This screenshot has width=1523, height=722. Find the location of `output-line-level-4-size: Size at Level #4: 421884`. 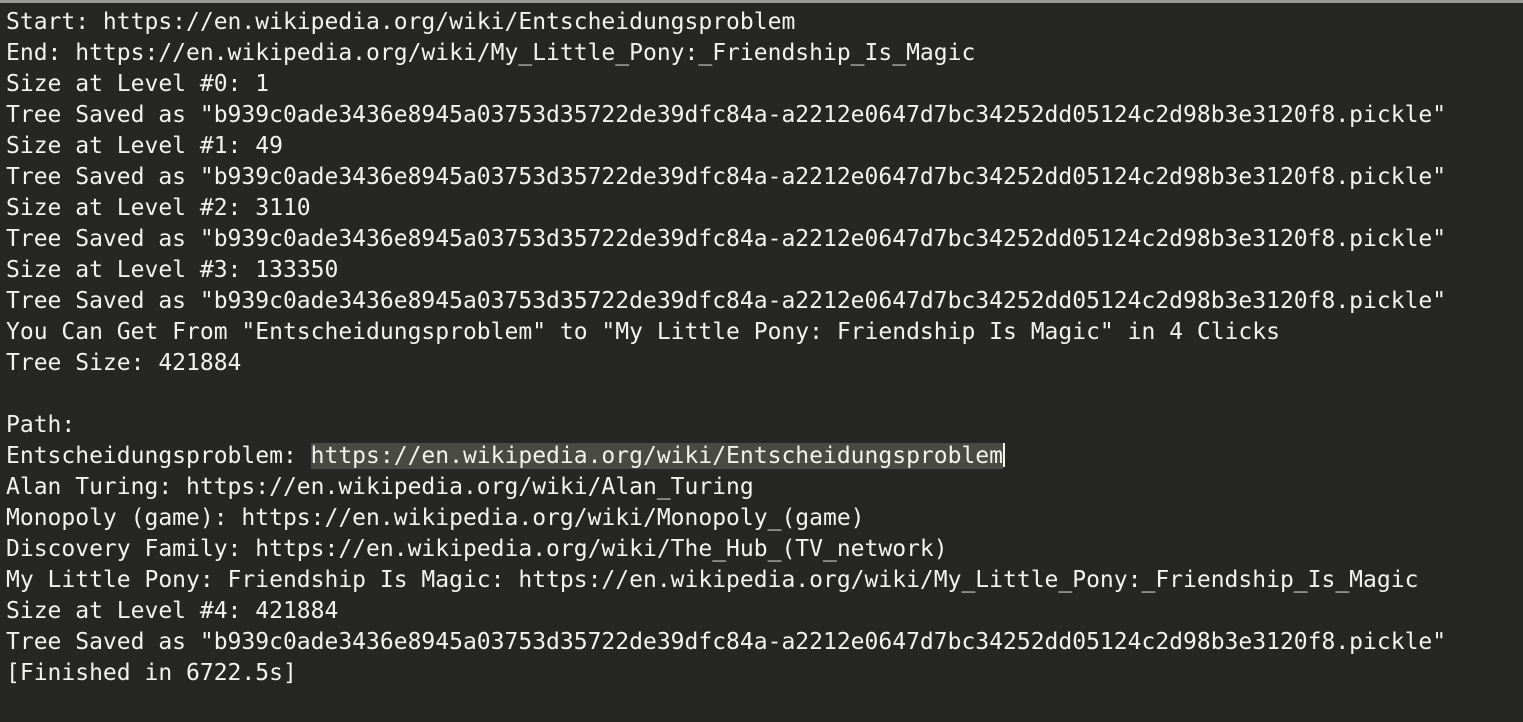

output-line-level-4-size: Size at Level #4: 421884 is located at coordinates (172, 611).